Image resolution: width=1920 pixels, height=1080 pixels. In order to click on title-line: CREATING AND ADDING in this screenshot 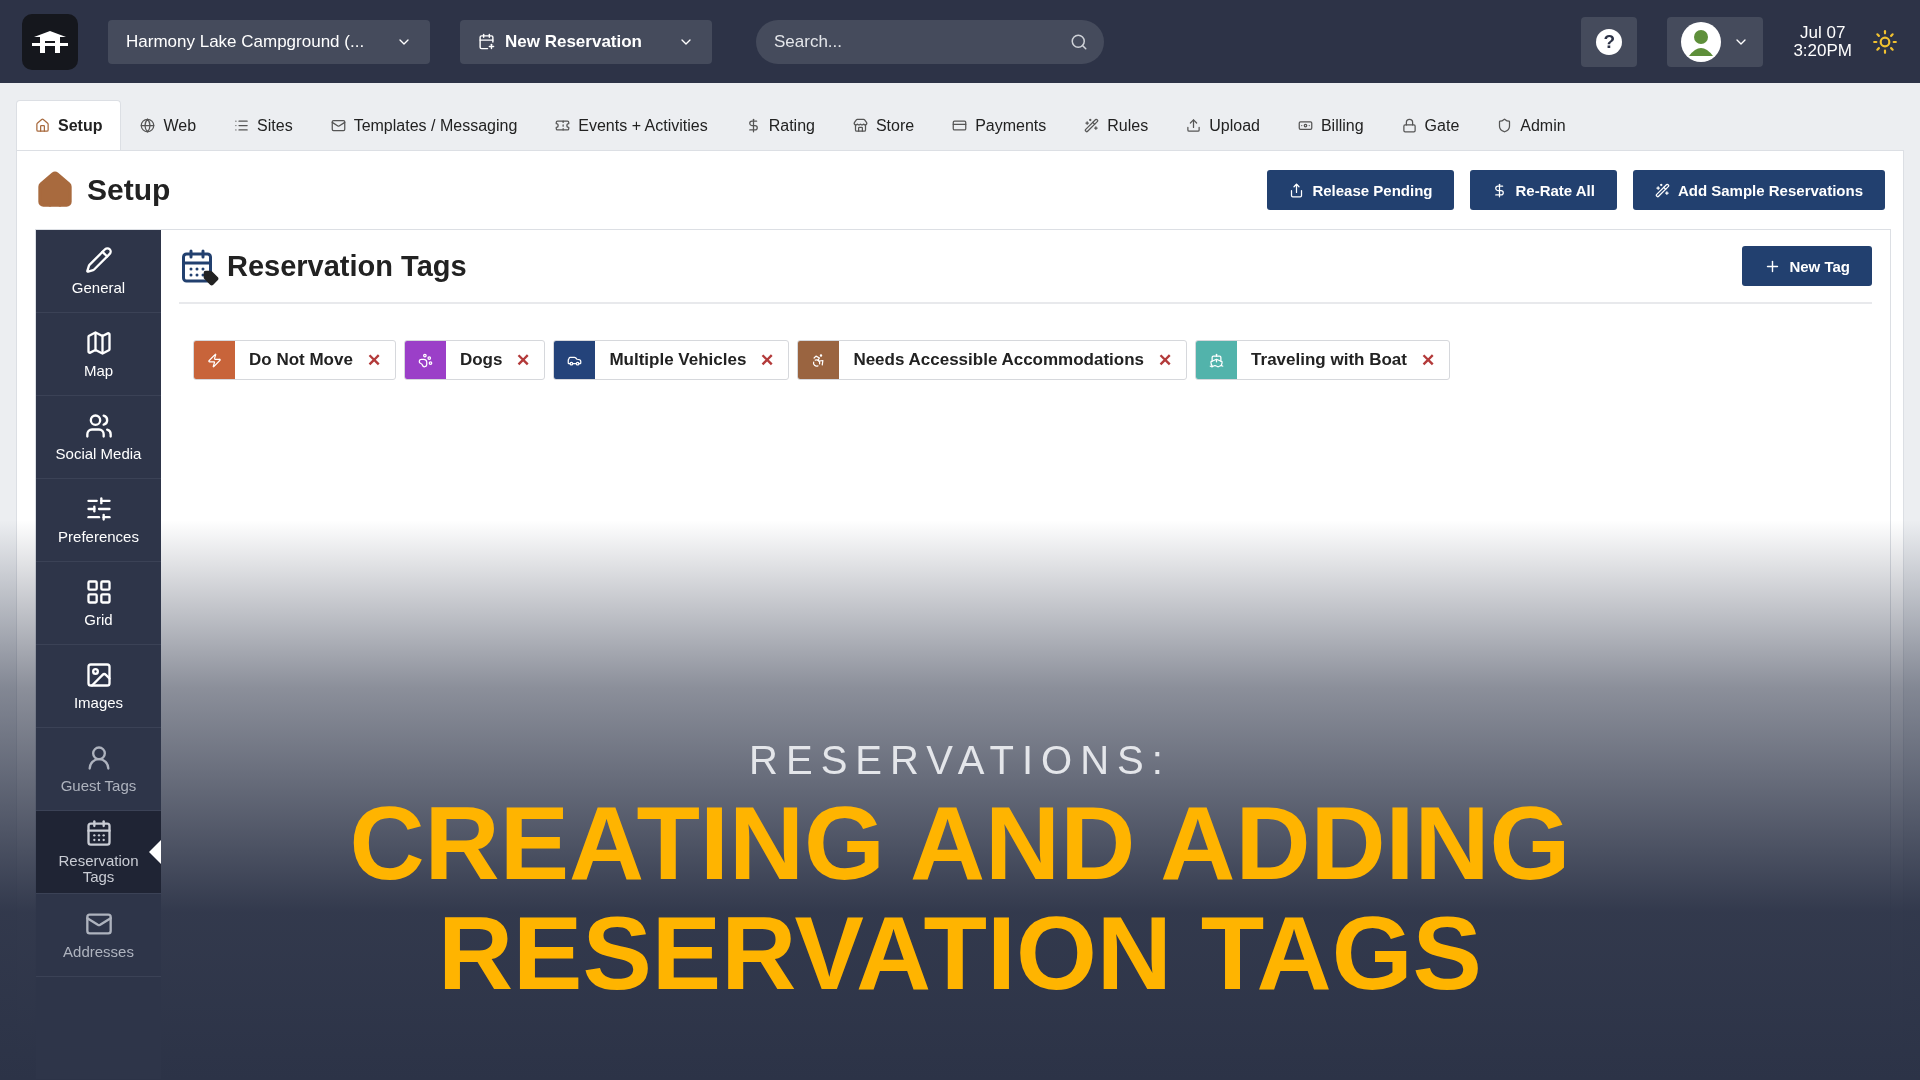, I will do `click(960, 843)`.